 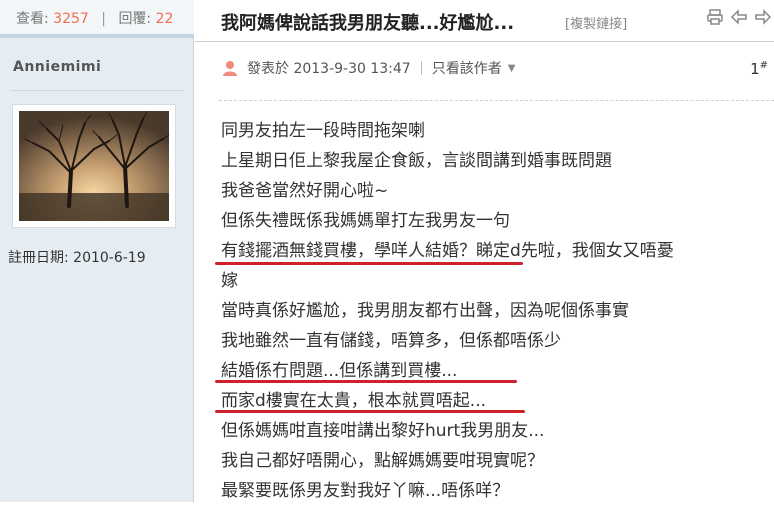 I want to click on post-line: 我爸爸當然好開心啦~, so click(x=305, y=191).